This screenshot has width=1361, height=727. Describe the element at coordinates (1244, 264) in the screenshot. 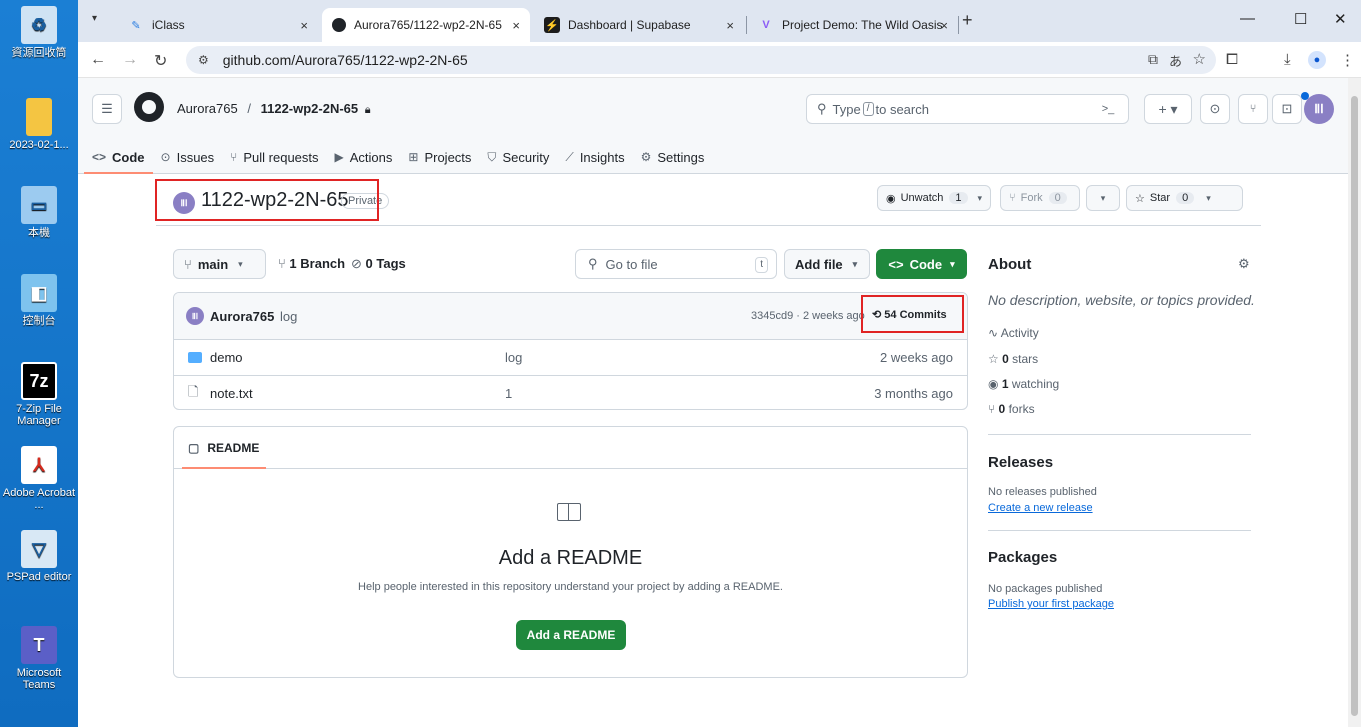

I see `gear-icon: ⚙` at that location.